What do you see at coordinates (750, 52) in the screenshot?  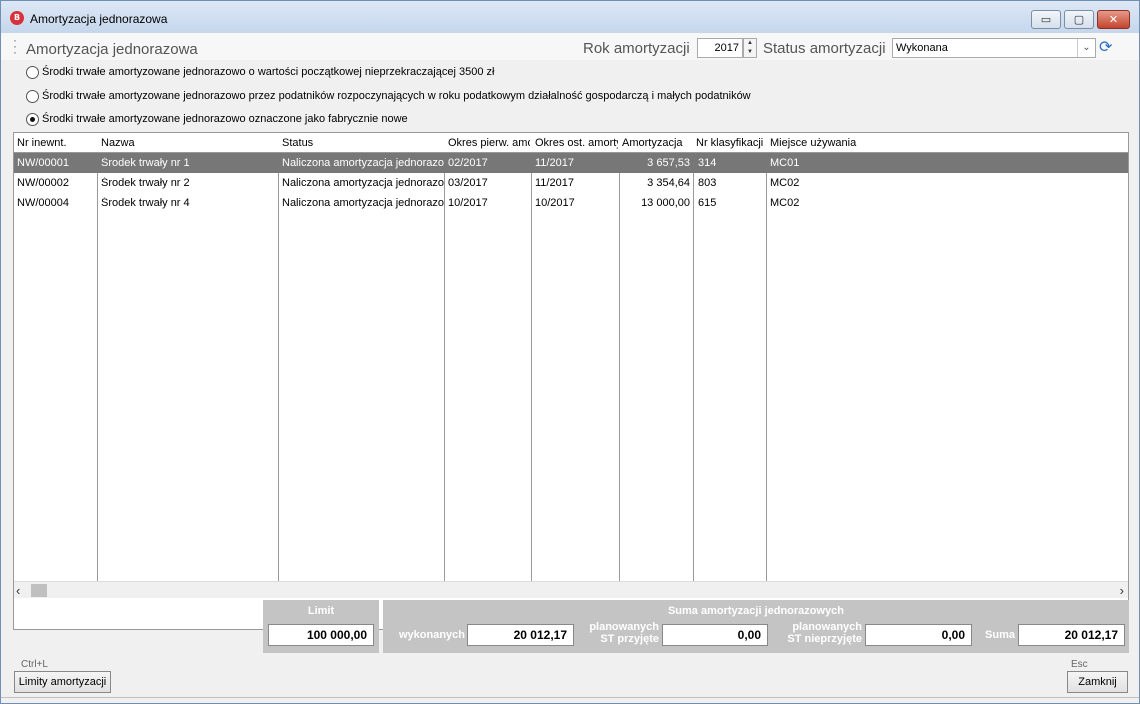 I see `spin-down-icon: ▼` at bounding box center [750, 52].